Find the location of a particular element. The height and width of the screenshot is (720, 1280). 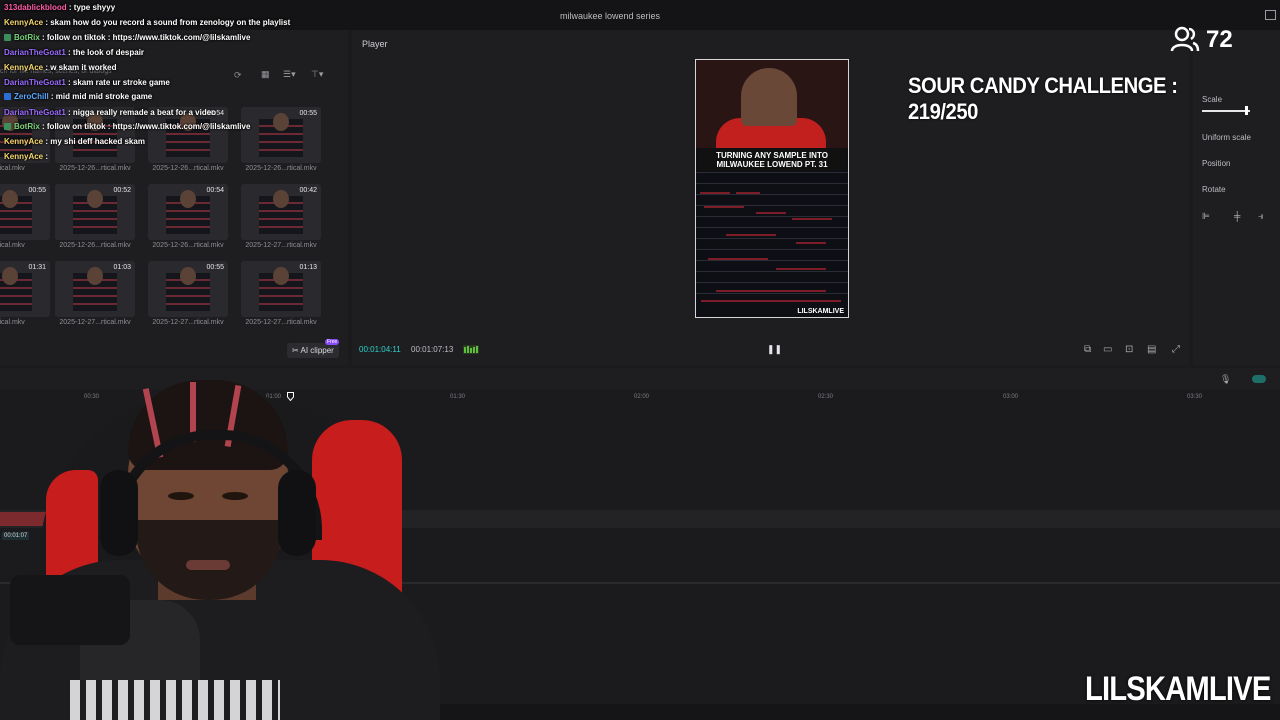

crop-icon: ⧉ is located at coordinates (1087, 349).